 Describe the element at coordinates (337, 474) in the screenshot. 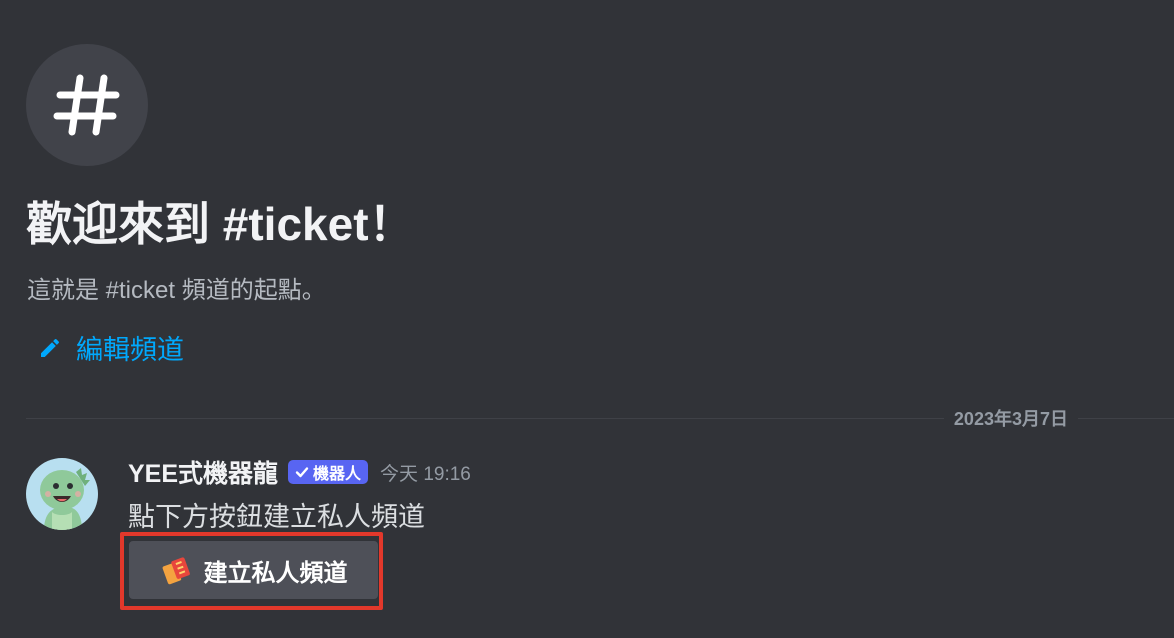

I see `bot-badge-label: 機器人` at that location.